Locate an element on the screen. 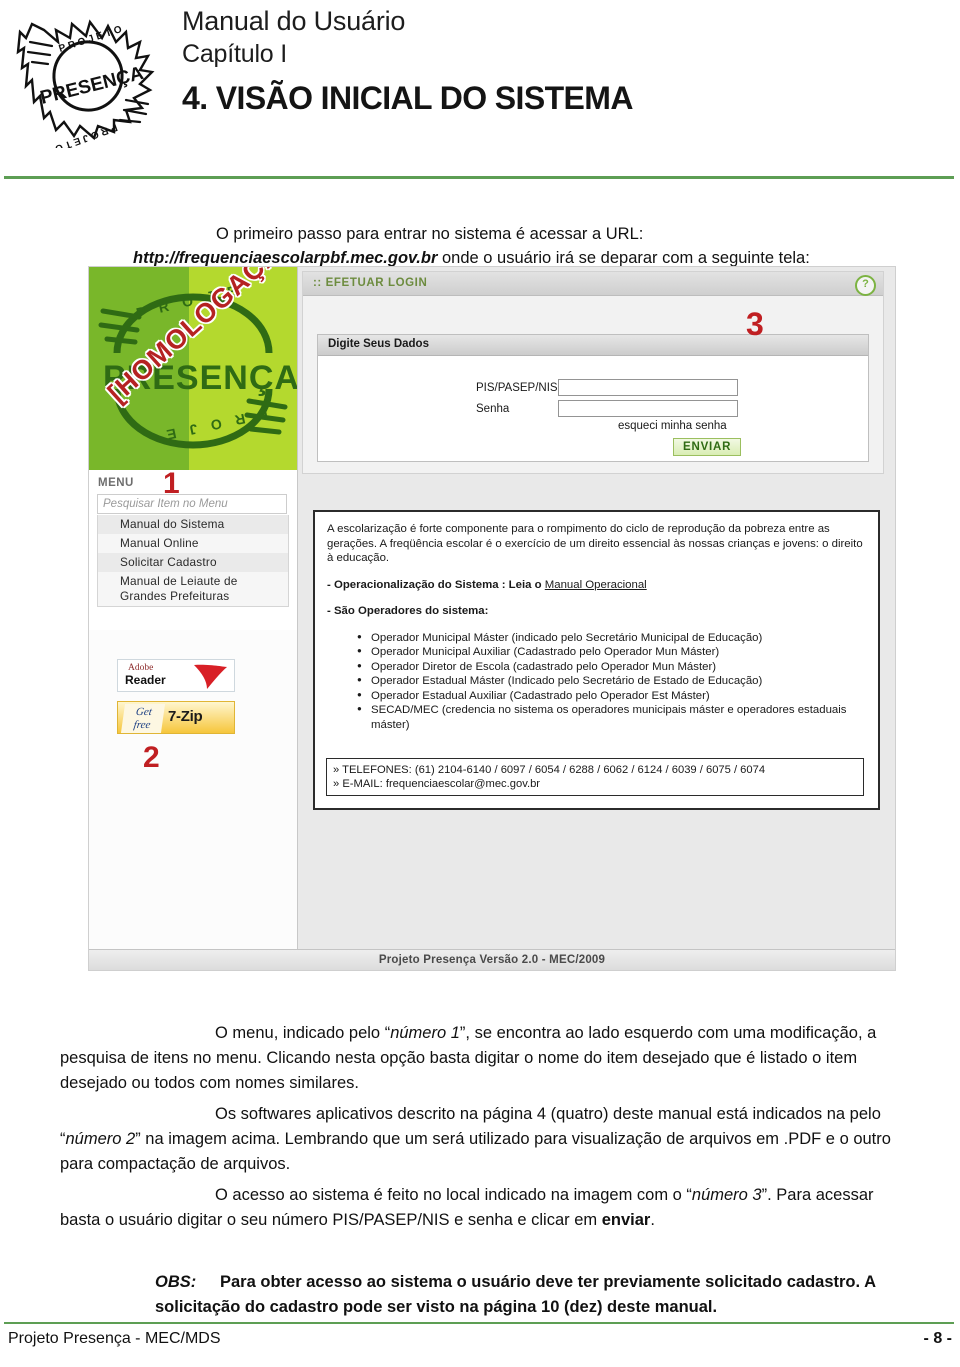  seven-zip-icon: Get free 7-Zip is located at coordinates (176, 717).